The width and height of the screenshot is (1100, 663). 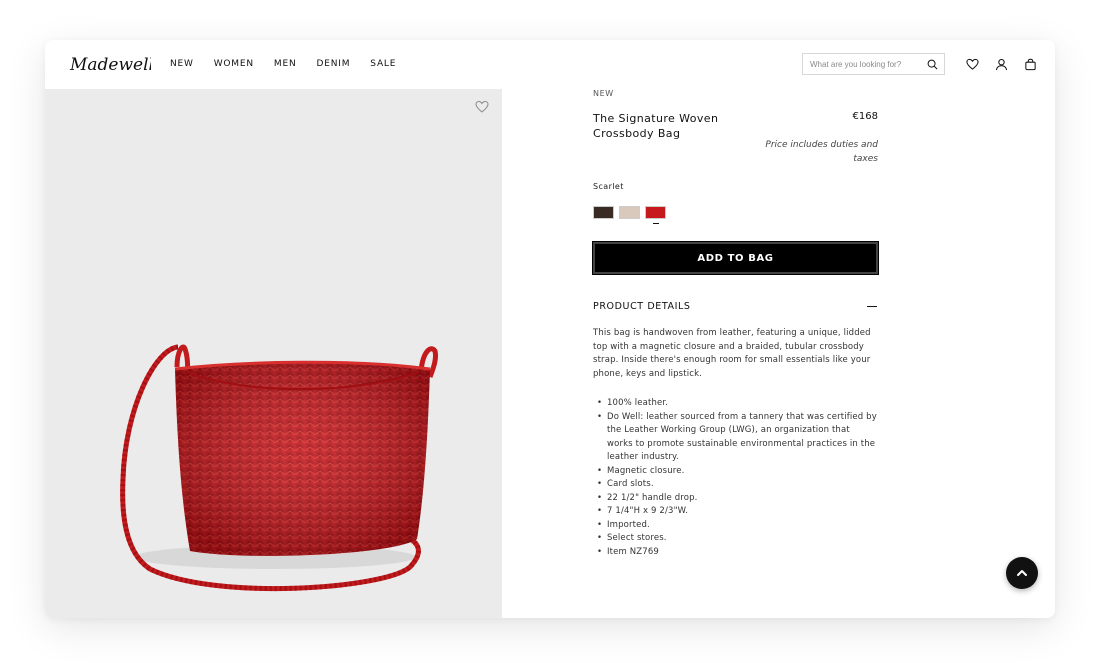 What do you see at coordinates (821, 152) in the screenshot?
I see `price-note: Price includes duties and taxes` at bounding box center [821, 152].